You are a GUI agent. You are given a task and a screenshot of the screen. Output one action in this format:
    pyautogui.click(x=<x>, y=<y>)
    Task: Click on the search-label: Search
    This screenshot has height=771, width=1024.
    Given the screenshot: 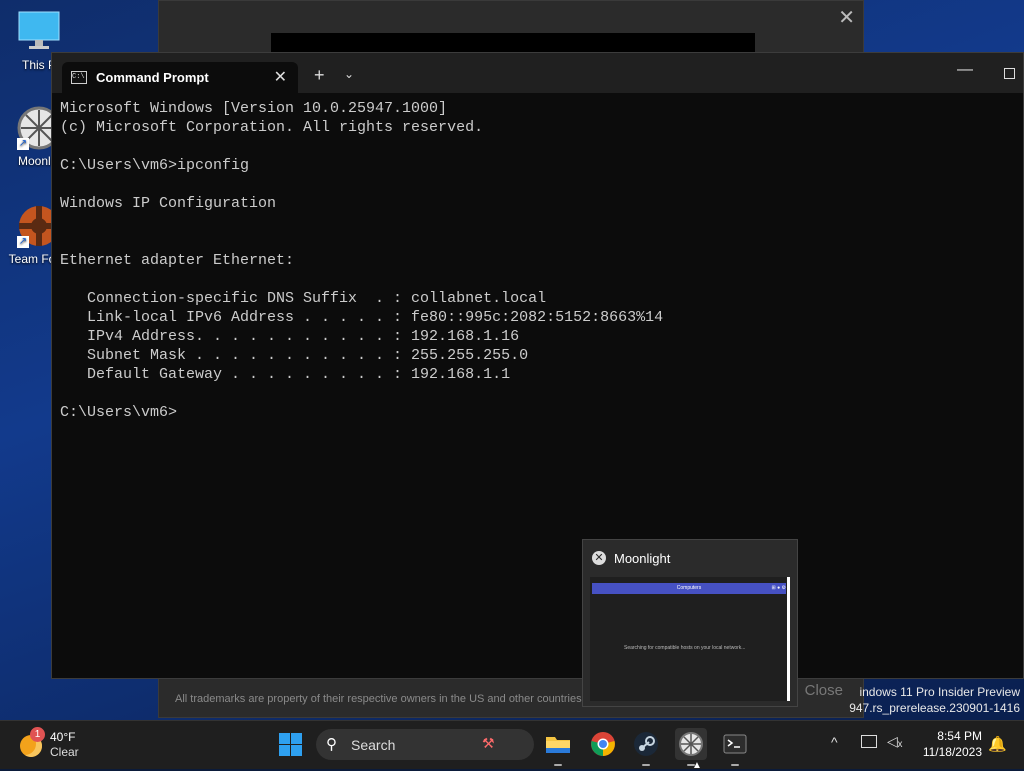 What is the action you would take?
    pyautogui.click(x=373, y=745)
    